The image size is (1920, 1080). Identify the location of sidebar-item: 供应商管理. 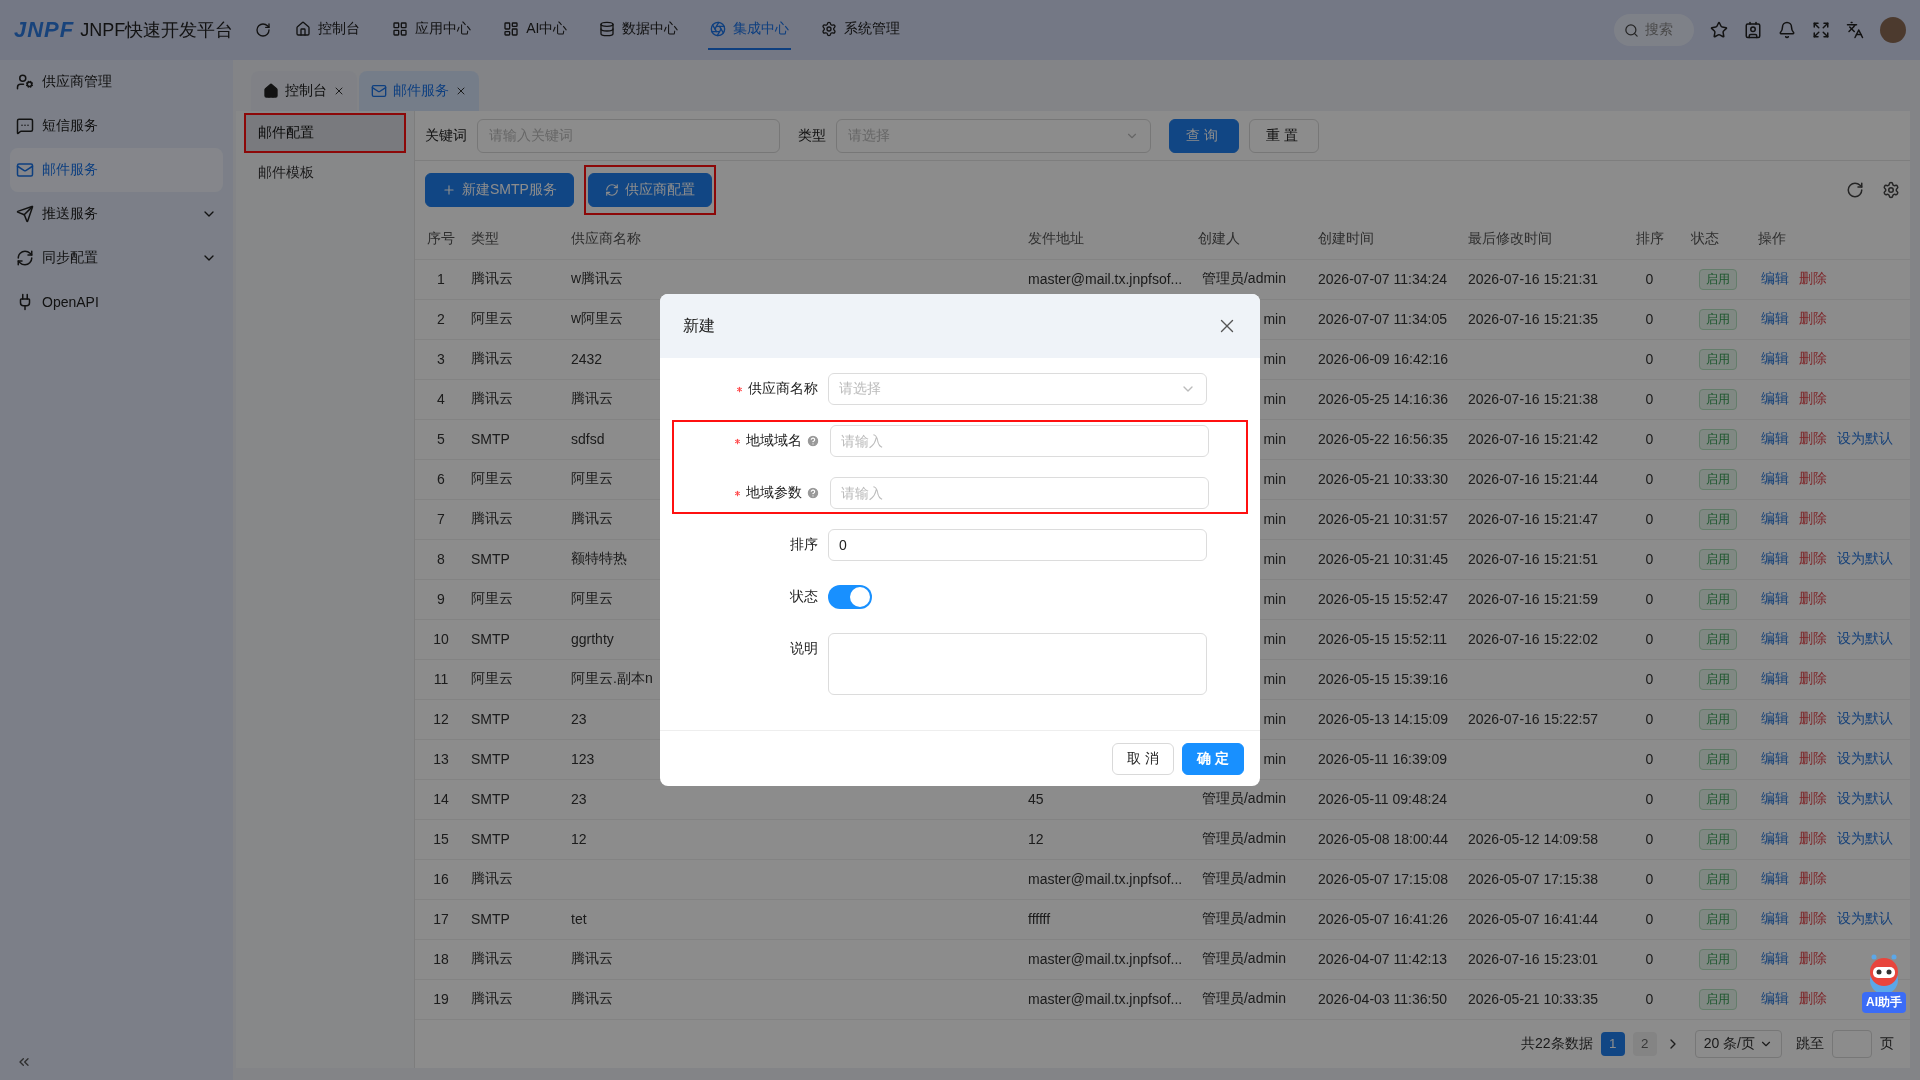
(116, 82).